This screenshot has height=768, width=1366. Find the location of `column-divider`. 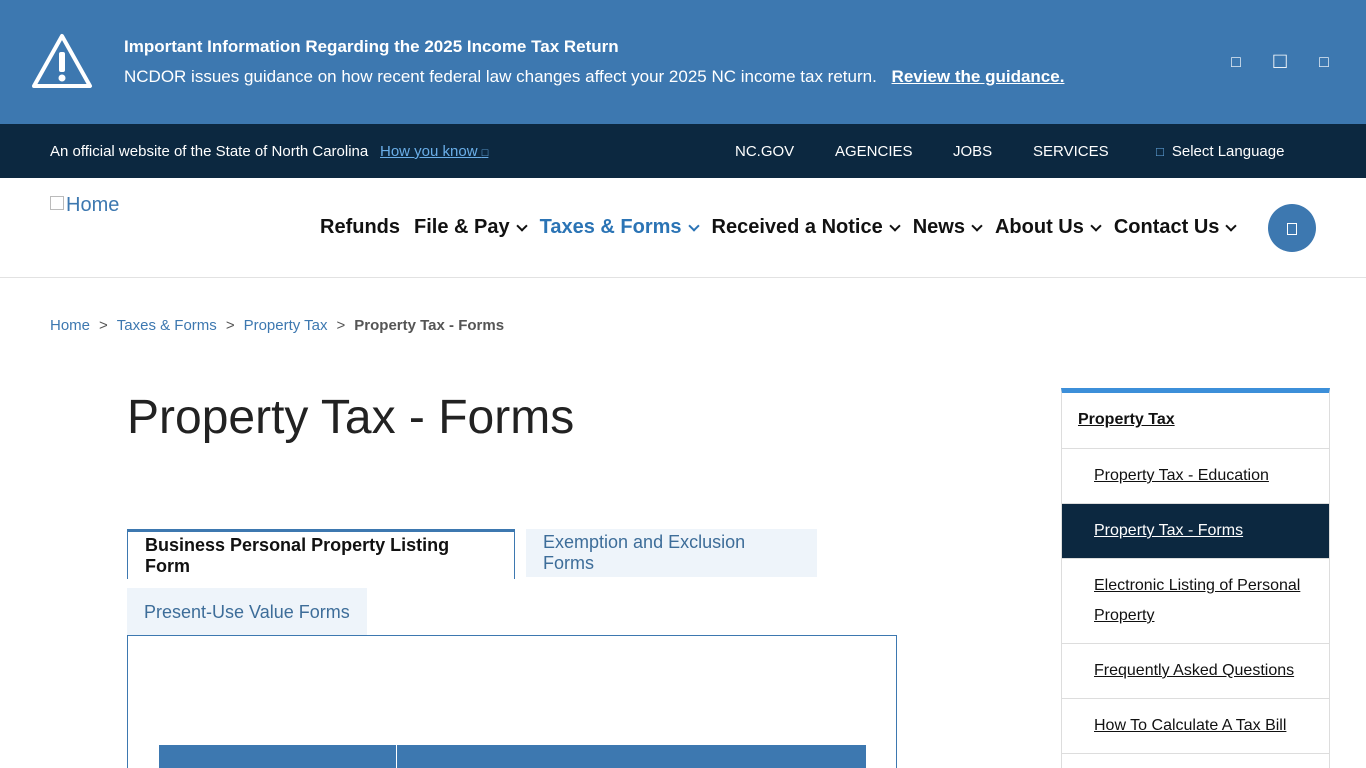

column-divider is located at coordinates (396, 756).